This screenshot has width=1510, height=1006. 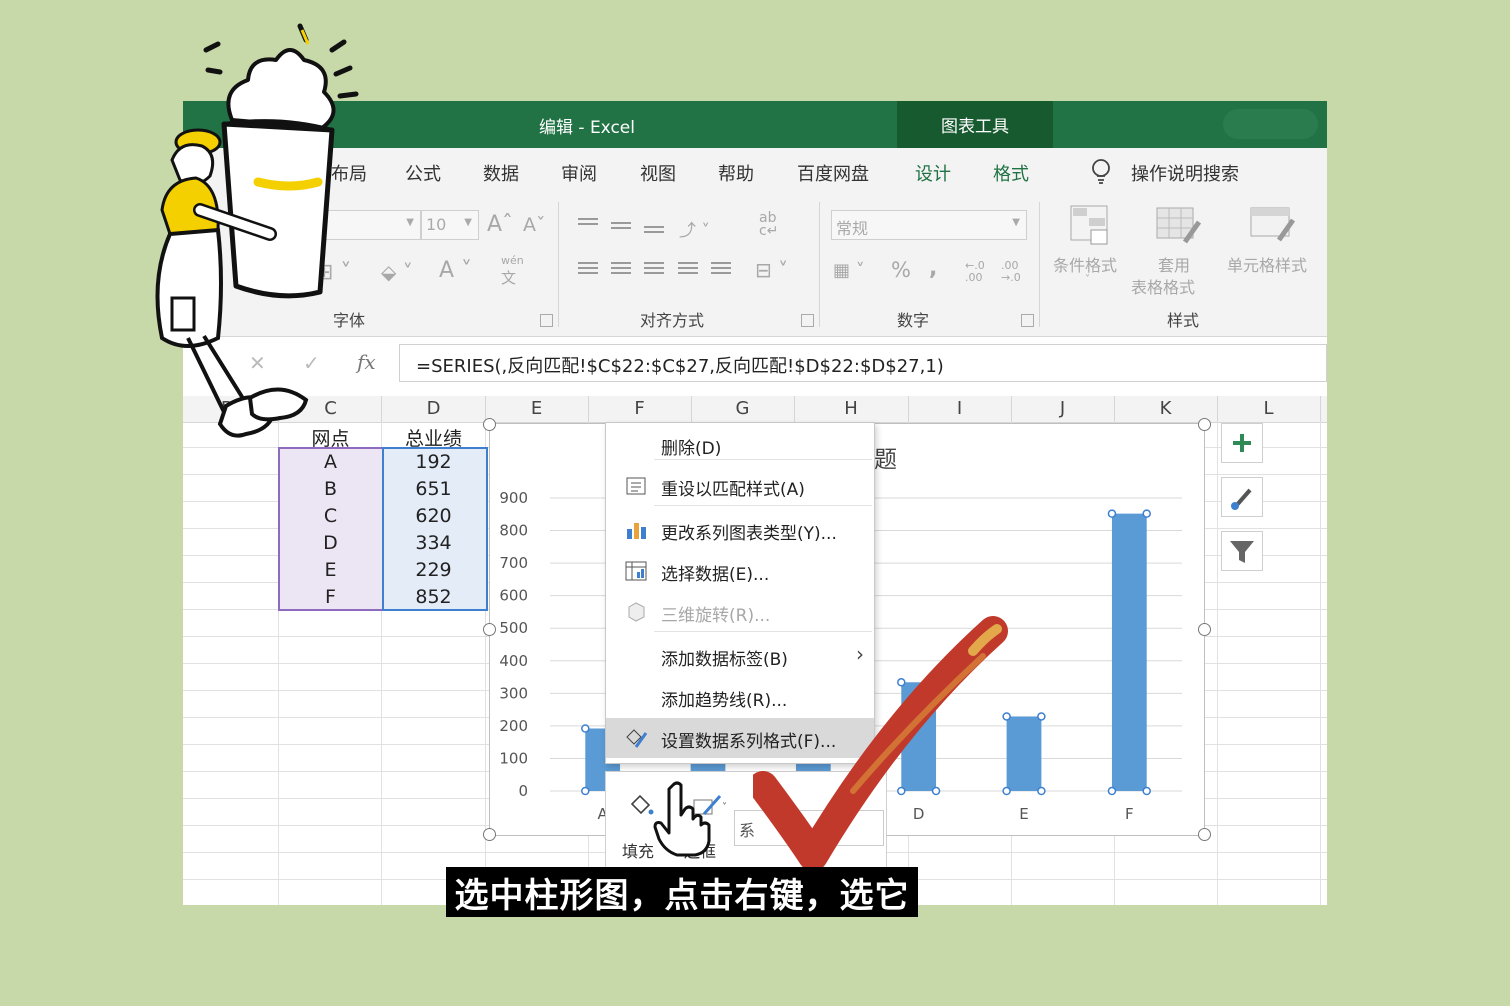 I want to click on format-table-label-2: 表格格式, so click(x=1163, y=286).